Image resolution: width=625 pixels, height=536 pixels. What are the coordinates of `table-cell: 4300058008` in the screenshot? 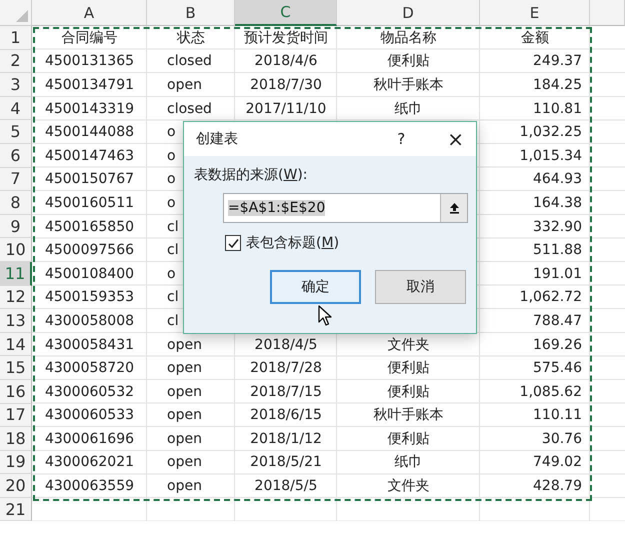 It's located at (89, 320).